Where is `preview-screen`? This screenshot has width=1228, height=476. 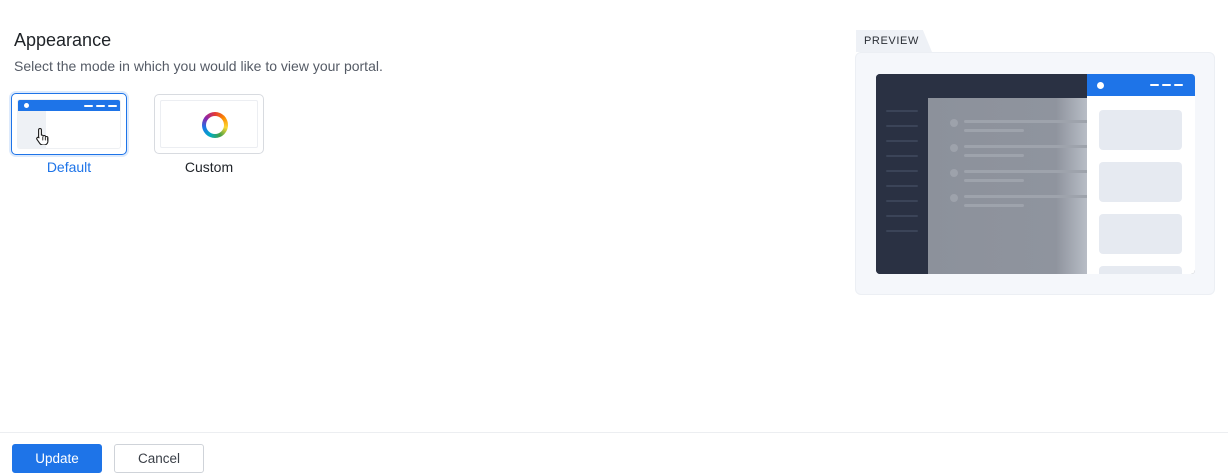
preview-screen is located at coordinates (1035, 174).